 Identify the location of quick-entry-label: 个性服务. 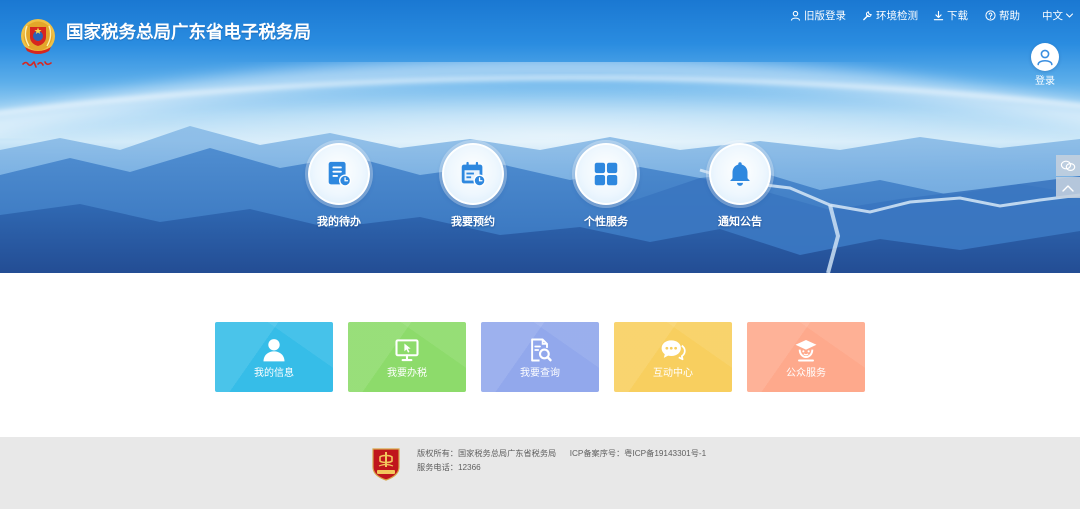
(606, 222).